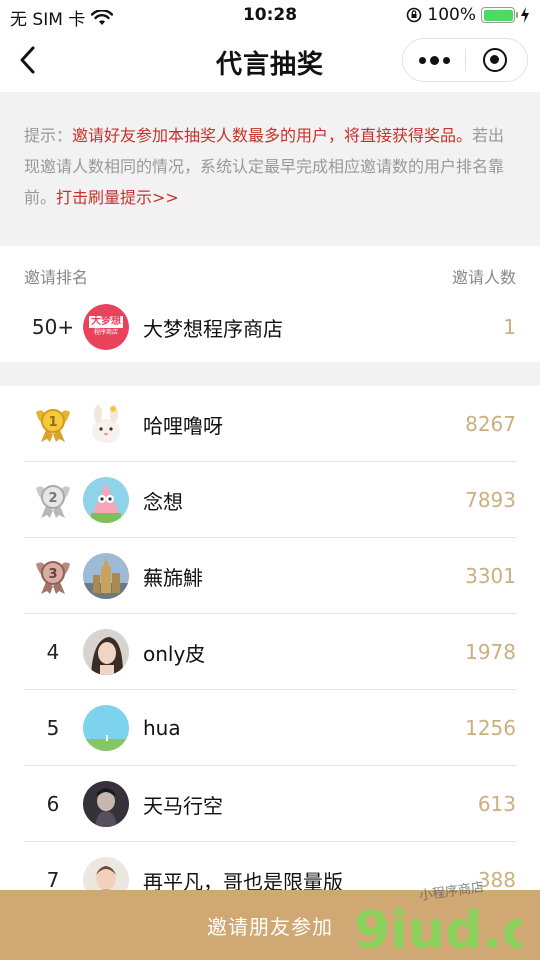 This screenshot has height=960, width=540. I want to click on rank-number: 6, so click(53, 804).